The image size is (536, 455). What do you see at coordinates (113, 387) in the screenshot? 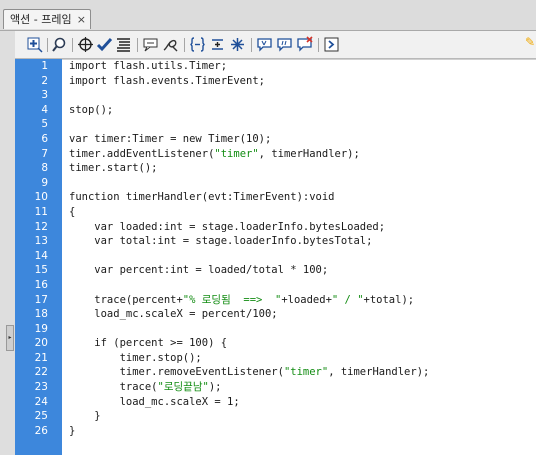
I see `code-token: trace(` at bounding box center [113, 387].